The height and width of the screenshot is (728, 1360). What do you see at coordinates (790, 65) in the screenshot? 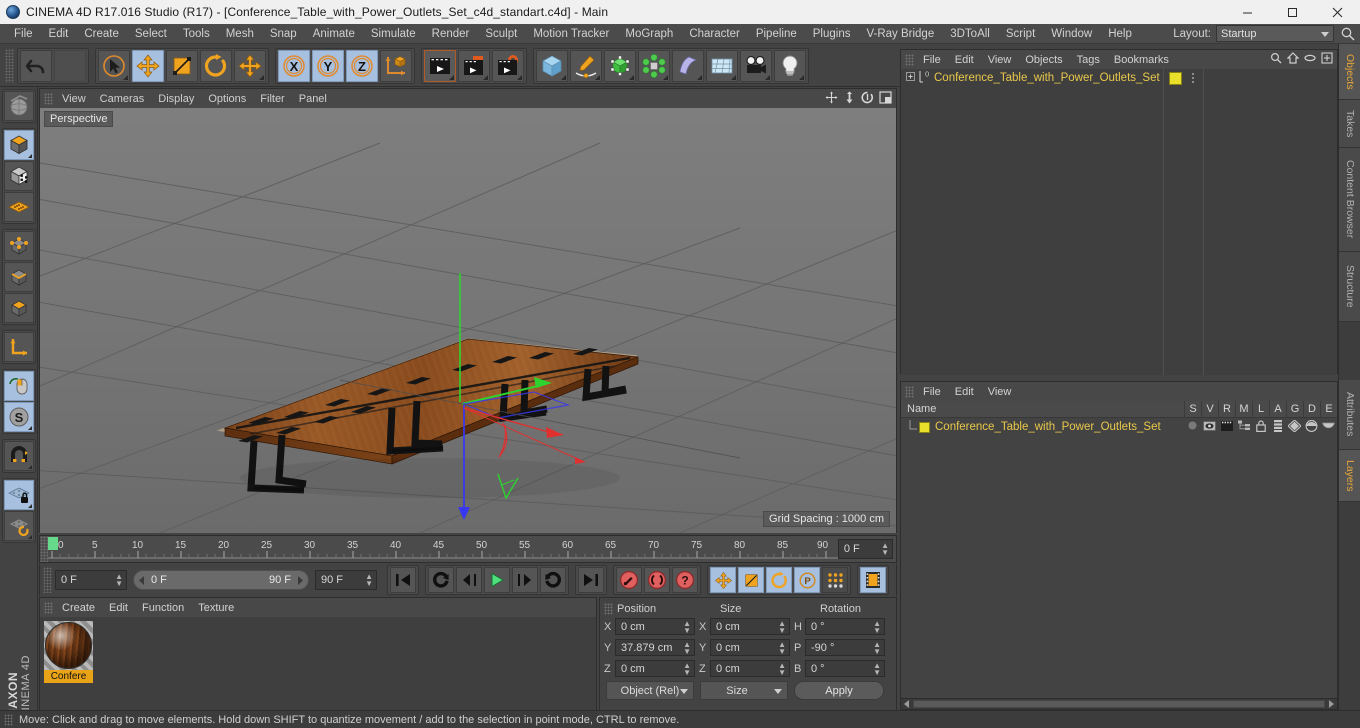
I see `add-light-button` at bounding box center [790, 65].